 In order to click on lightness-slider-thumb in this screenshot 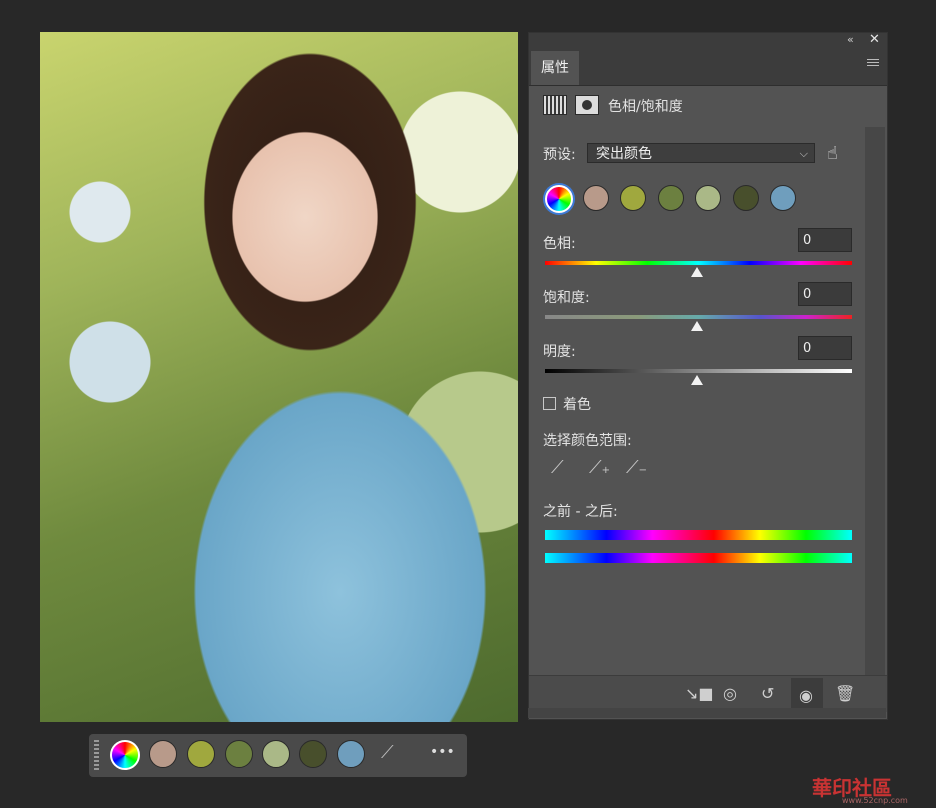, I will do `click(697, 380)`.